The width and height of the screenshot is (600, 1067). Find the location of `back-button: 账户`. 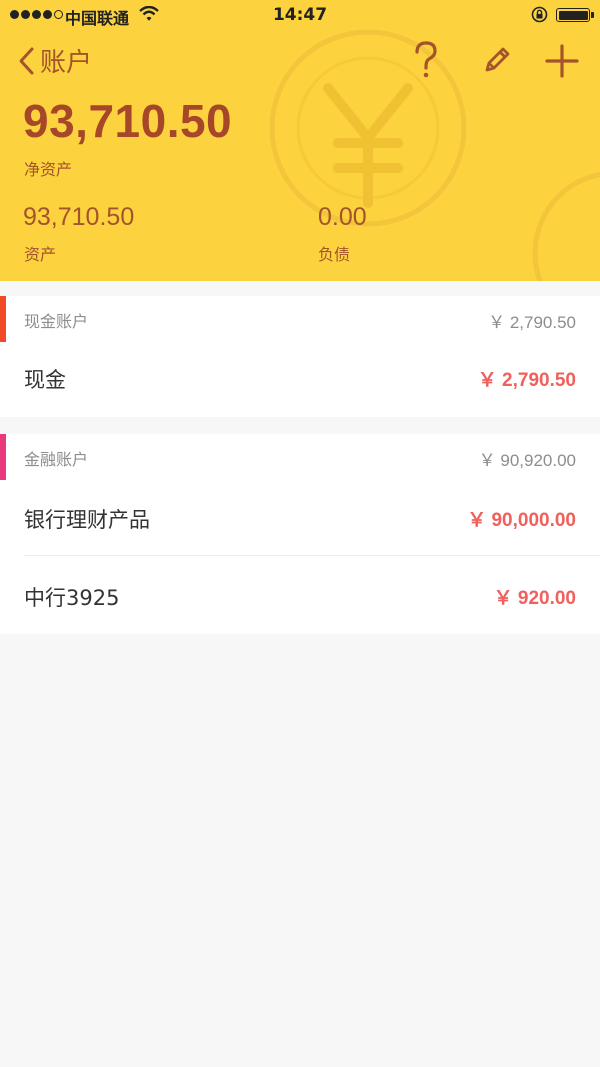

back-button: 账户 is located at coordinates (54, 60).